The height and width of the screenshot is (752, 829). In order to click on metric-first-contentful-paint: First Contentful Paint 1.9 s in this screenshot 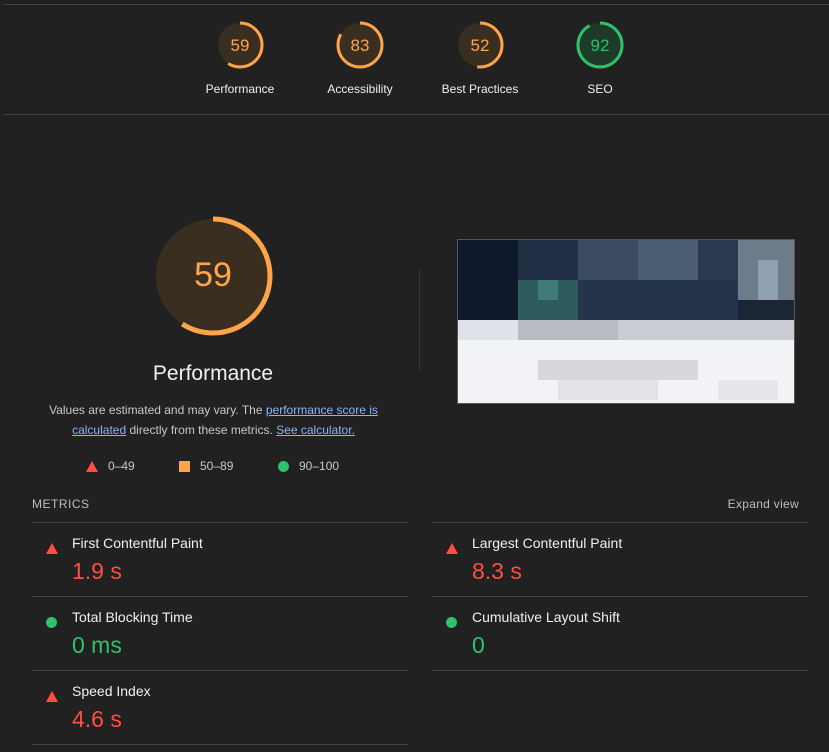, I will do `click(220, 559)`.